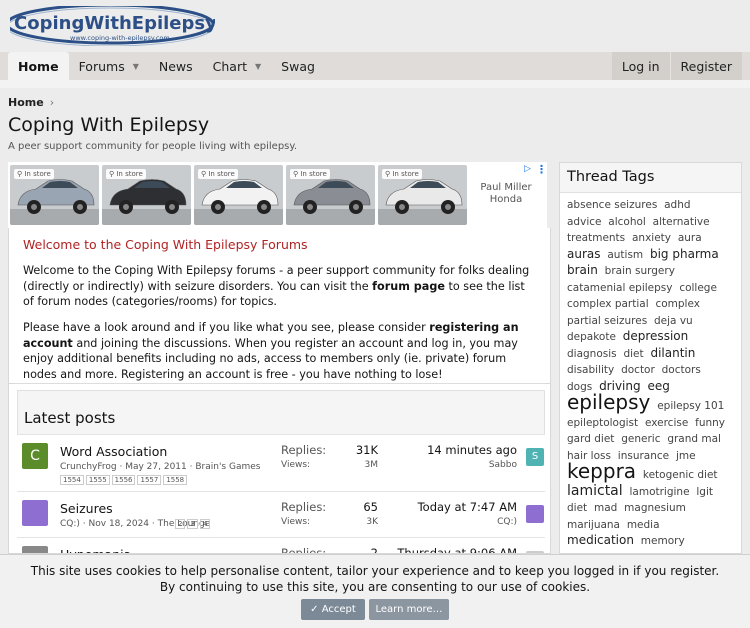  What do you see at coordinates (643, 525) in the screenshot?
I see `tag-link: media` at bounding box center [643, 525].